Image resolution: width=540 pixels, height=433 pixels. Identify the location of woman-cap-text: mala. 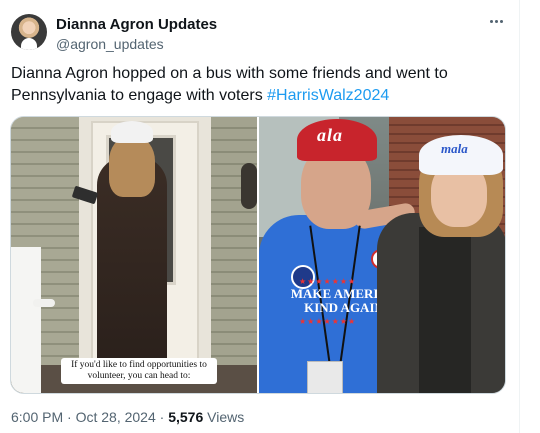
(454, 148).